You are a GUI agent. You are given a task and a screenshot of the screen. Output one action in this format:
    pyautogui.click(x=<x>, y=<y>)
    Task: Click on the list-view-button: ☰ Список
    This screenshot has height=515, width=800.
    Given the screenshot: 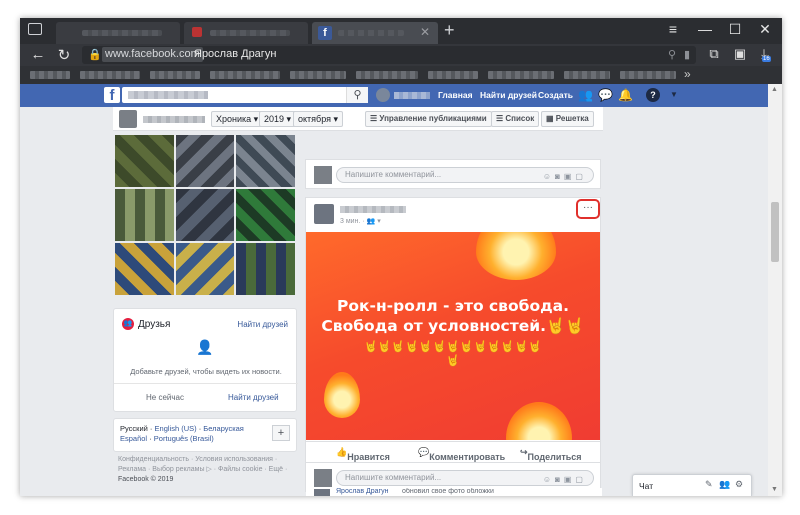 What is the action you would take?
    pyautogui.click(x=515, y=119)
    